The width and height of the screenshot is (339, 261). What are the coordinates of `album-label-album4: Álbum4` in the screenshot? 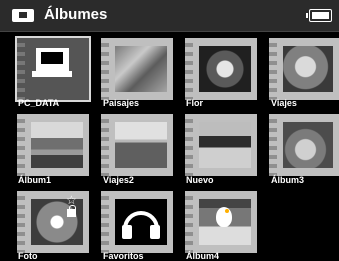 It's located at (203, 256).